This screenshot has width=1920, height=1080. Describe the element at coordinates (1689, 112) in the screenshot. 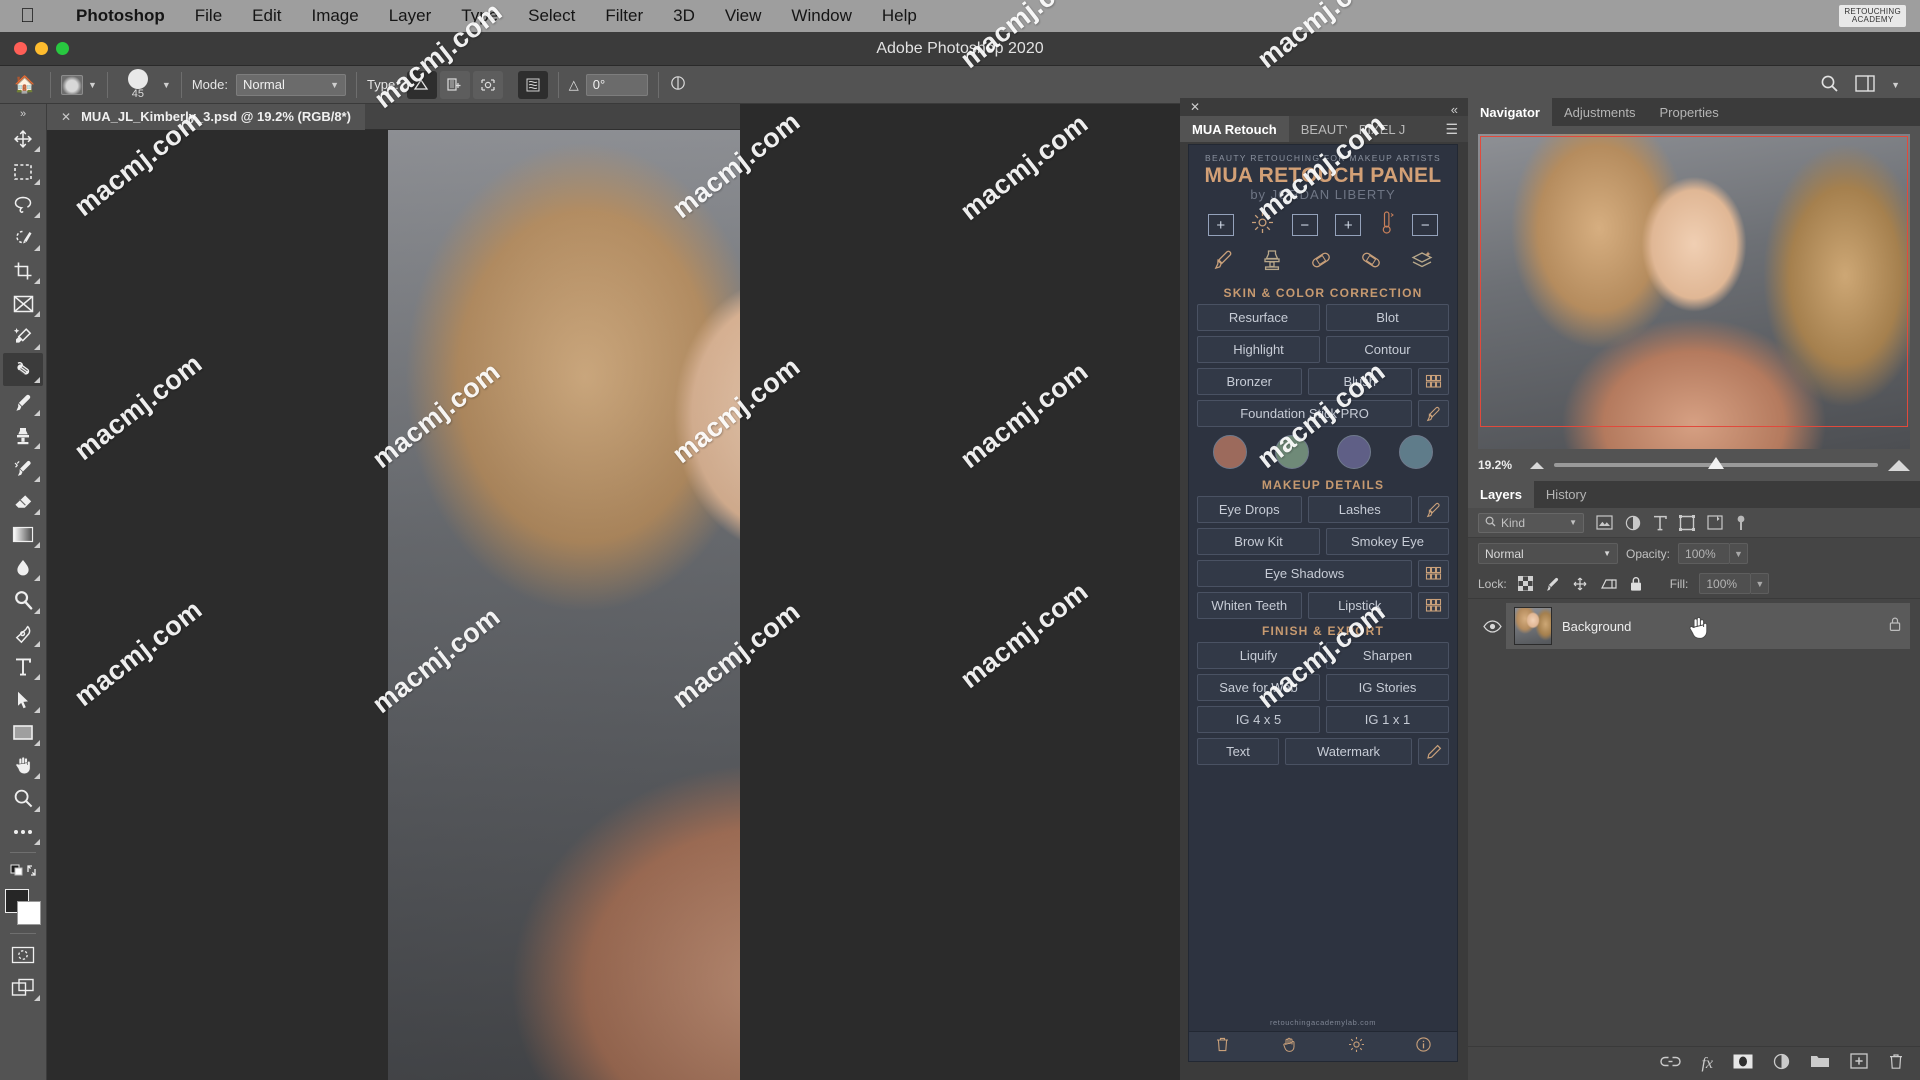

I see `tab-properties: Properties` at that location.